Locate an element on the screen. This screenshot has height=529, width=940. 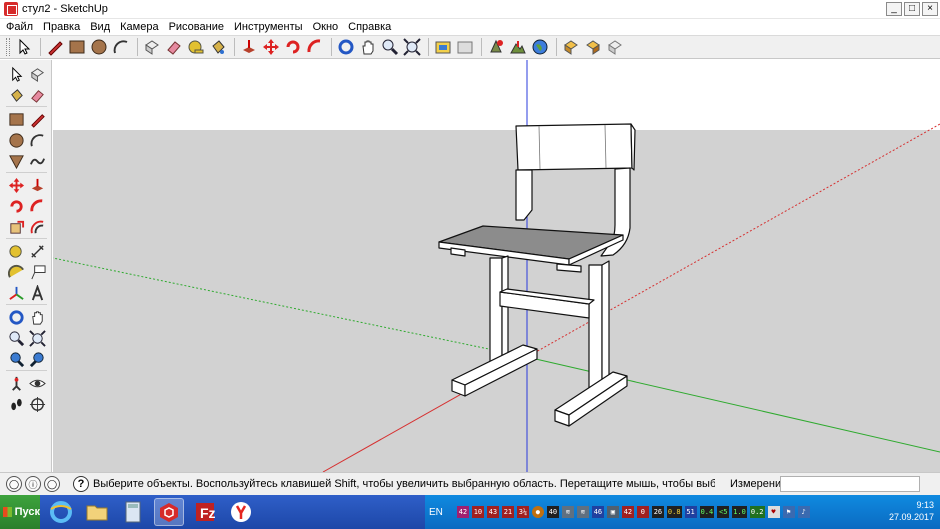
taskbar-yandex-browser is located at coordinates (241, 512).